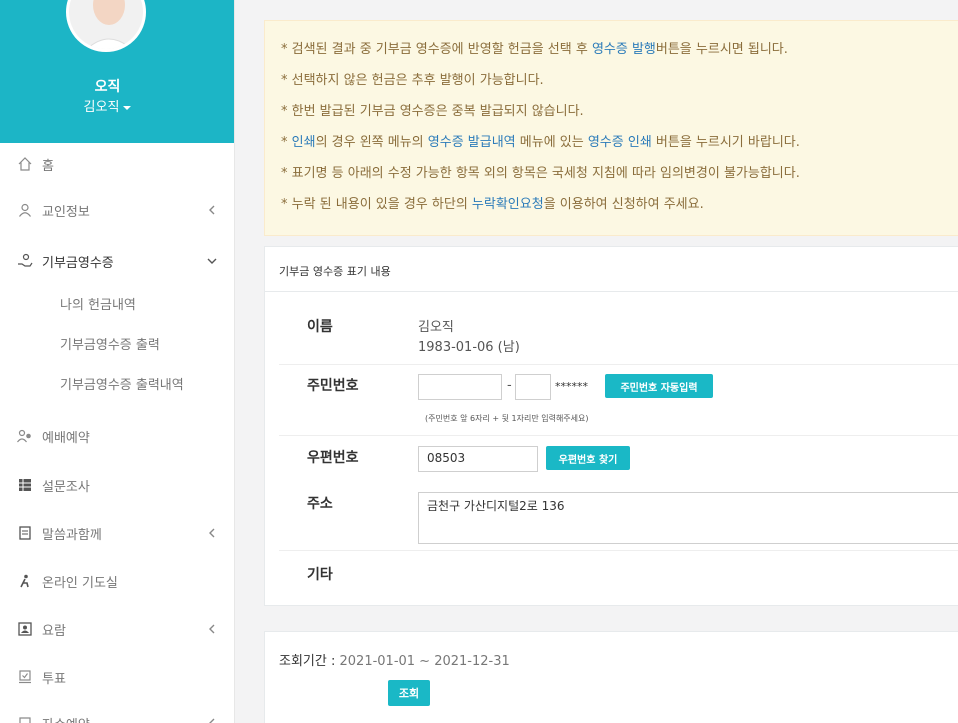 The height and width of the screenshot is (723, 958). What do you see at coordinates (98, 305) in the screenshot?
I see `subnav-label: 나의 헌금내역` at bounding box center [98, 305].